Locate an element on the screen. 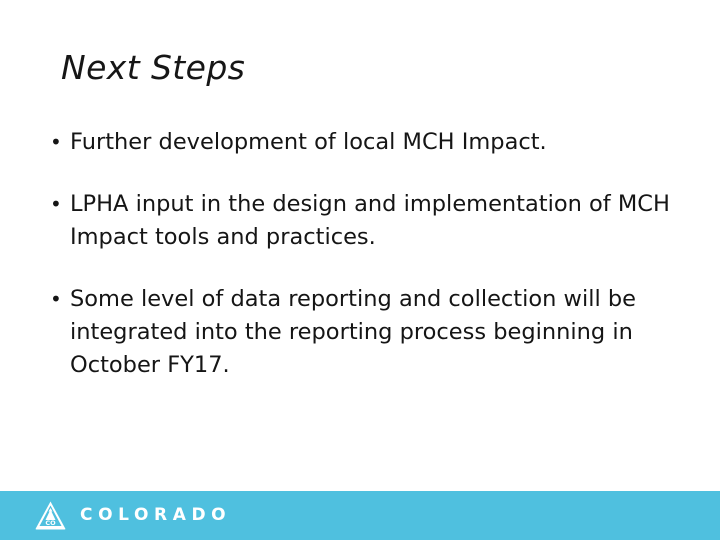 The height and width of the screenshot is (540, 720). colorado-logo: CO COLORADO is located at coordinates (133, 515).